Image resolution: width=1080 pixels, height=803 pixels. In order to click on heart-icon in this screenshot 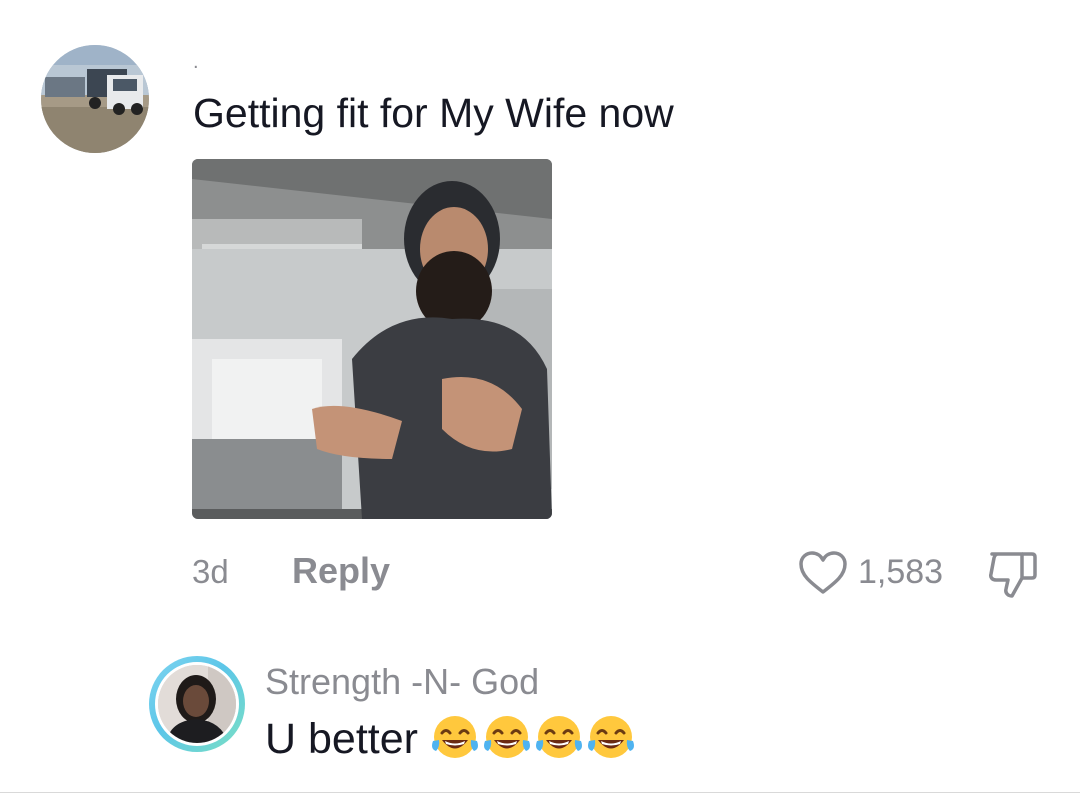, I will do `click(823, 572)`.